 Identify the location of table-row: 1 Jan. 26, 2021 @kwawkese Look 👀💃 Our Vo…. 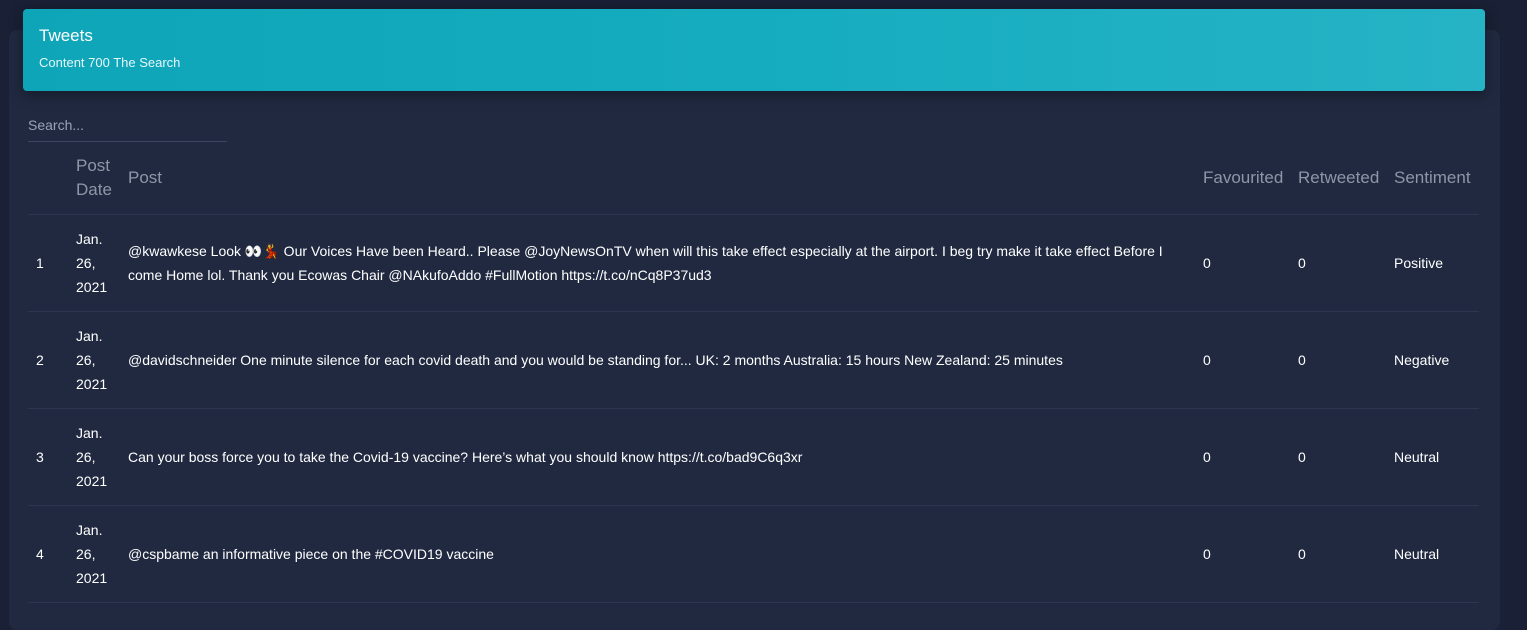
(753, 263).